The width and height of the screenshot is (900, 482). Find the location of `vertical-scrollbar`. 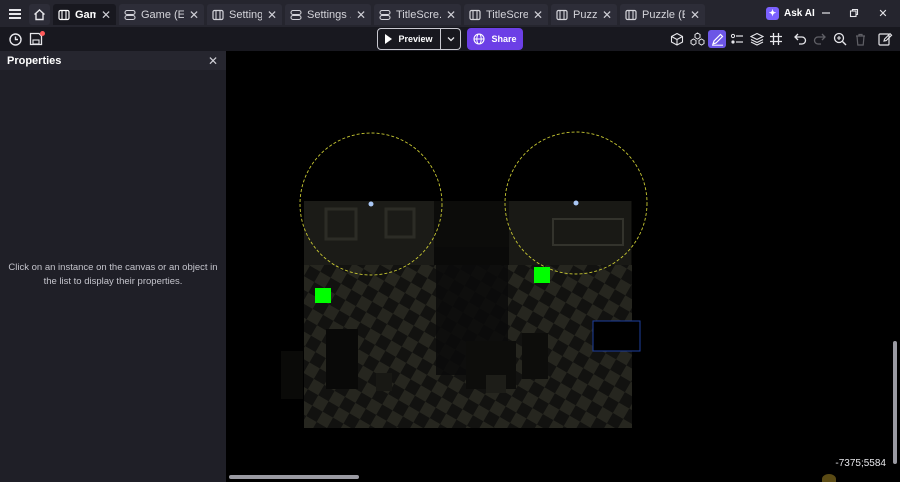

vertical-scrollbar is located at coordinates (895, 402).